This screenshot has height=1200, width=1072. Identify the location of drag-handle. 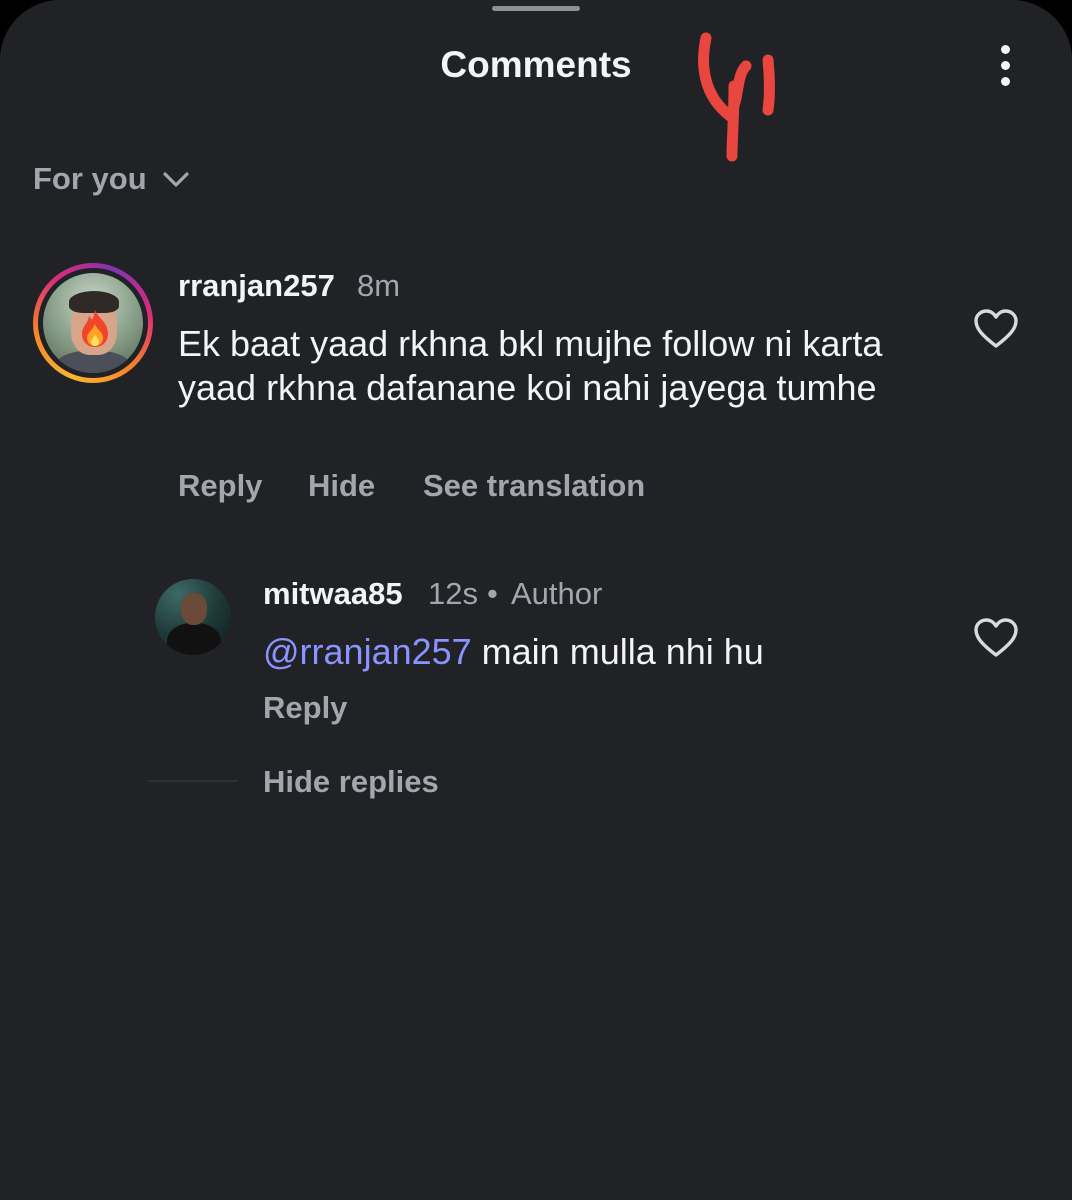
(536, 8).